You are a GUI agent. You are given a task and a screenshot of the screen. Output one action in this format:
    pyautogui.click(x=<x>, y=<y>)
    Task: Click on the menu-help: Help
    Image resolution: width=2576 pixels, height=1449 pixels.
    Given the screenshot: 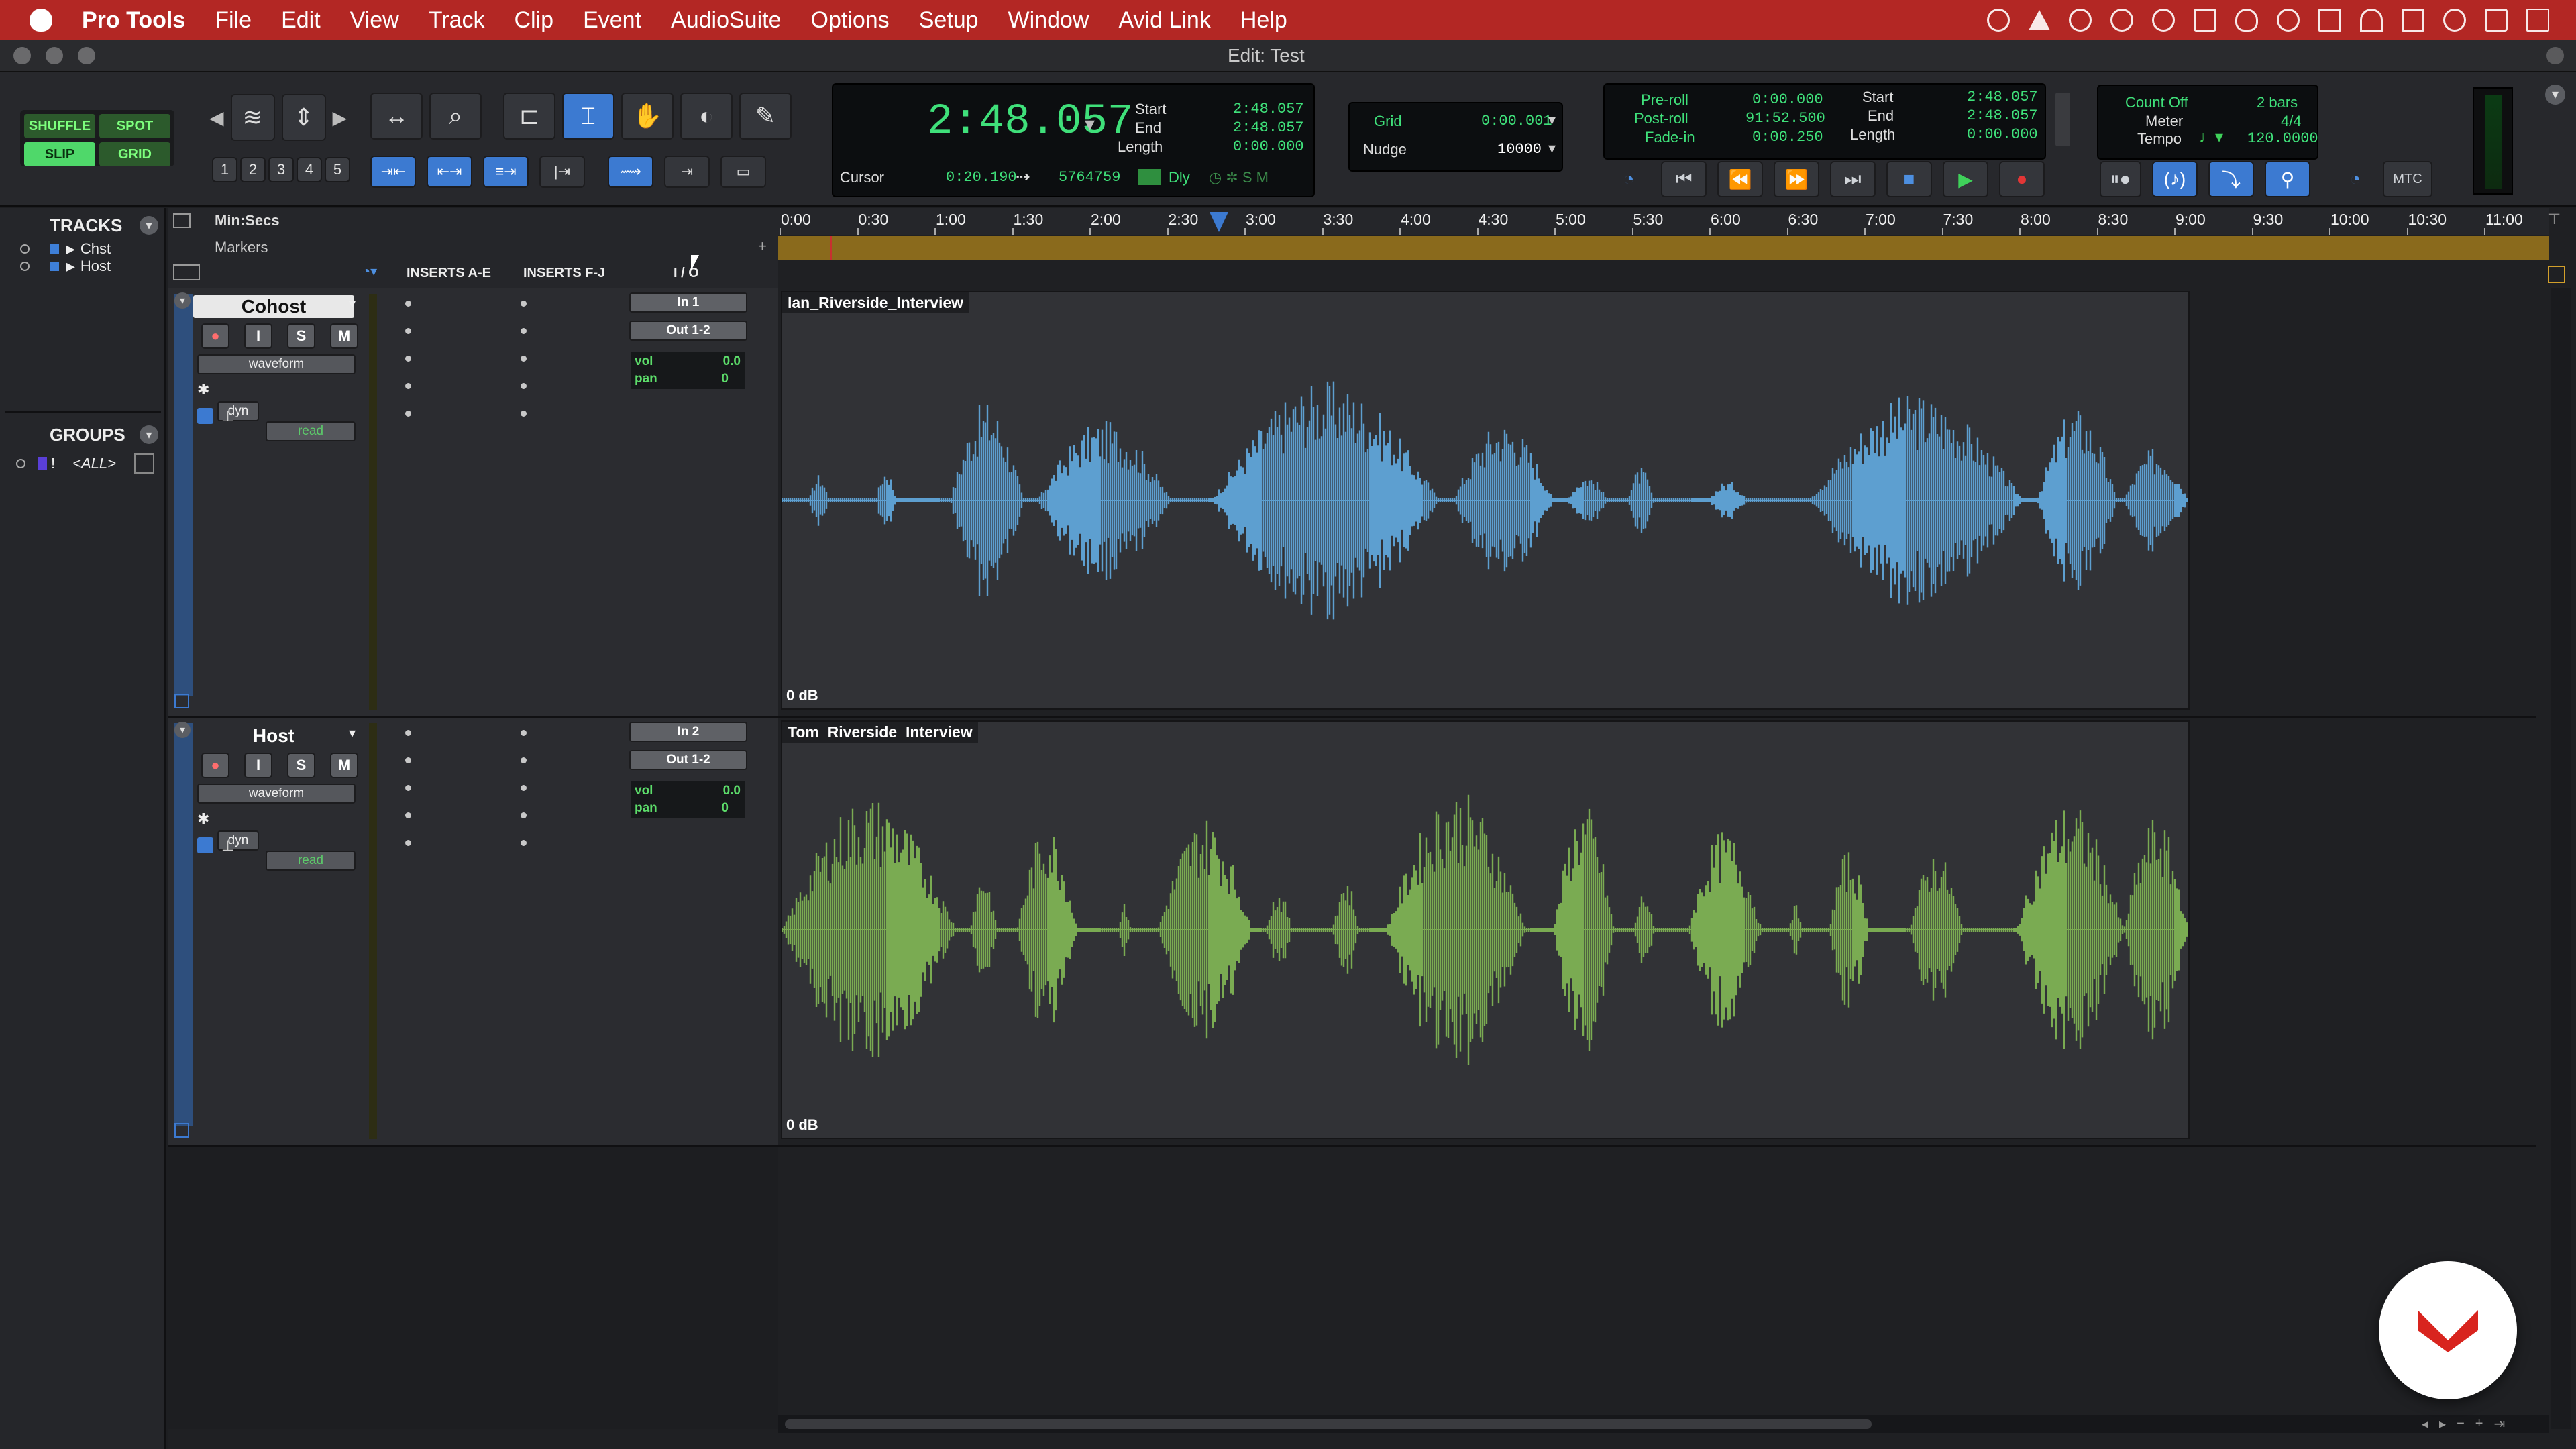 What is the action you would take?
    pyautogui.click(x=1263, y=20)
    